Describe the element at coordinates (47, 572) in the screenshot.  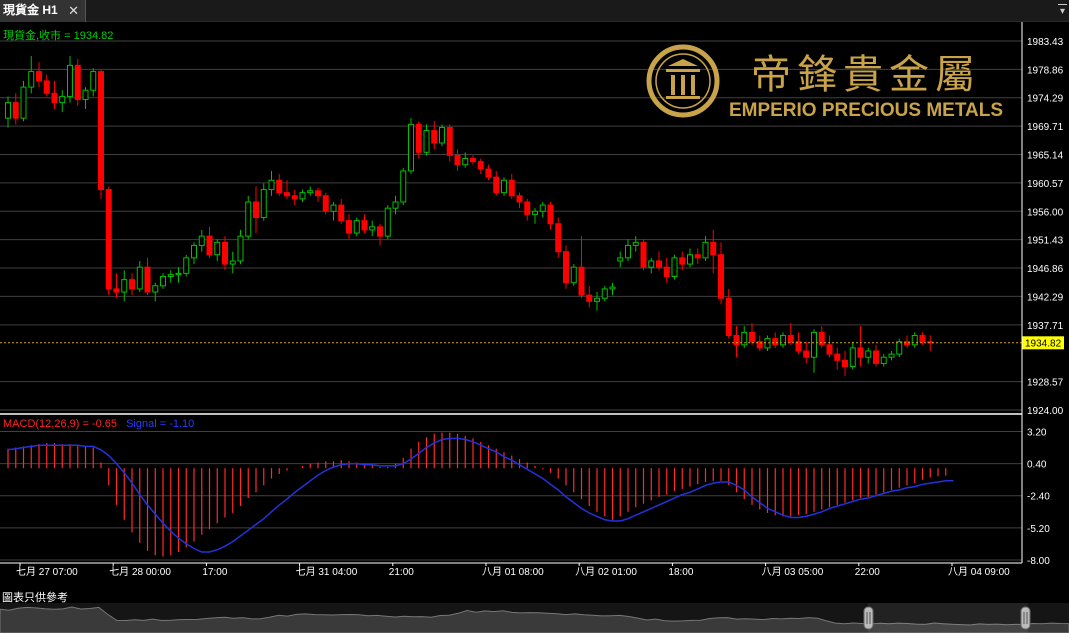
I see `time-tick-label: 七月 27 07:00` at that location.